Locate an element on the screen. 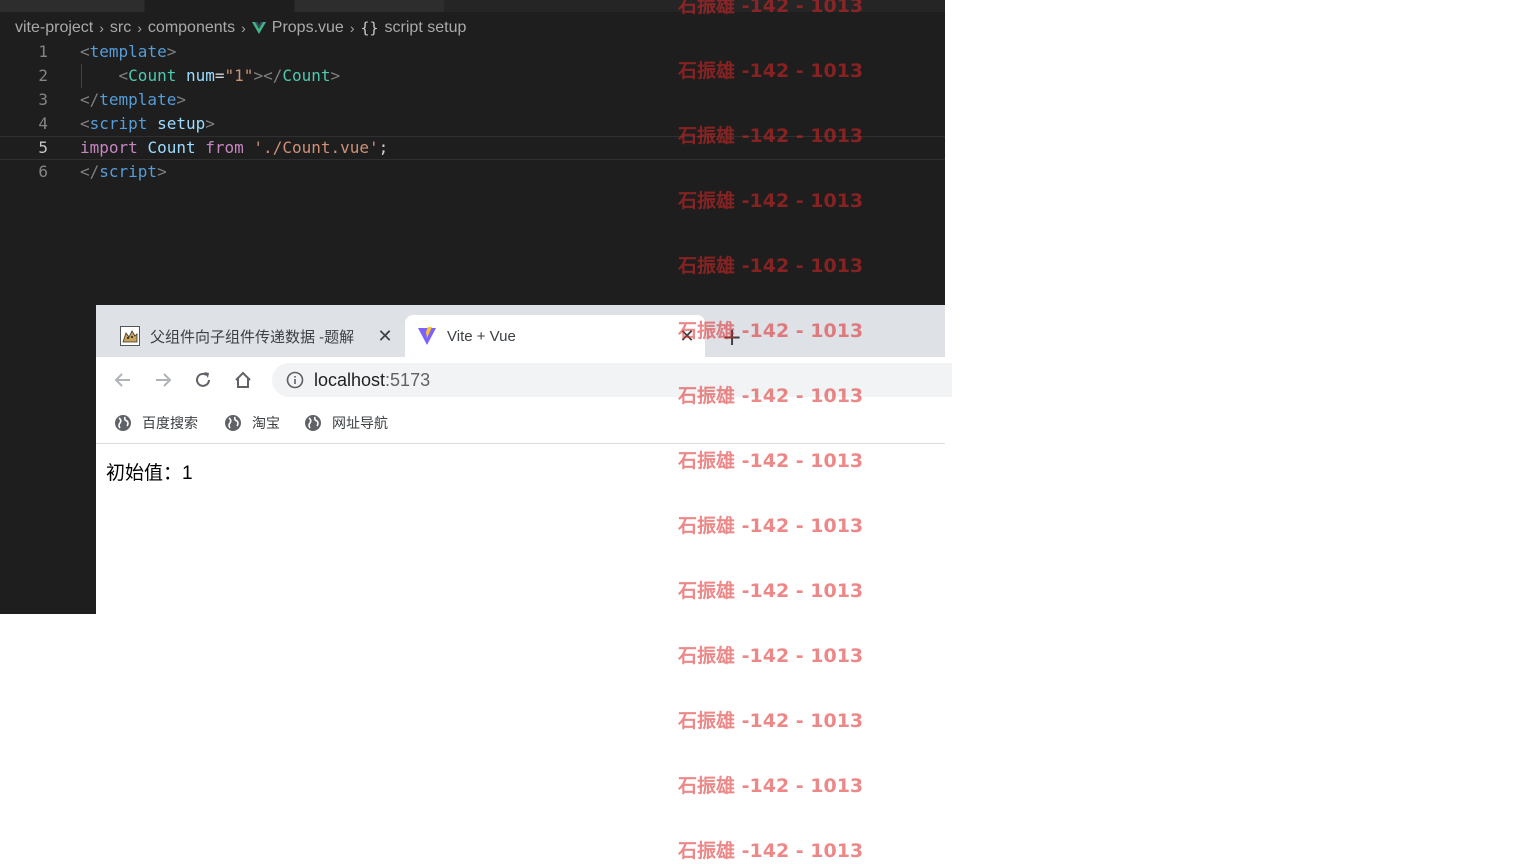 The image size is (1536, 864). breadcrumb-item-symbol: script setup is located at coordinates (426, 28).